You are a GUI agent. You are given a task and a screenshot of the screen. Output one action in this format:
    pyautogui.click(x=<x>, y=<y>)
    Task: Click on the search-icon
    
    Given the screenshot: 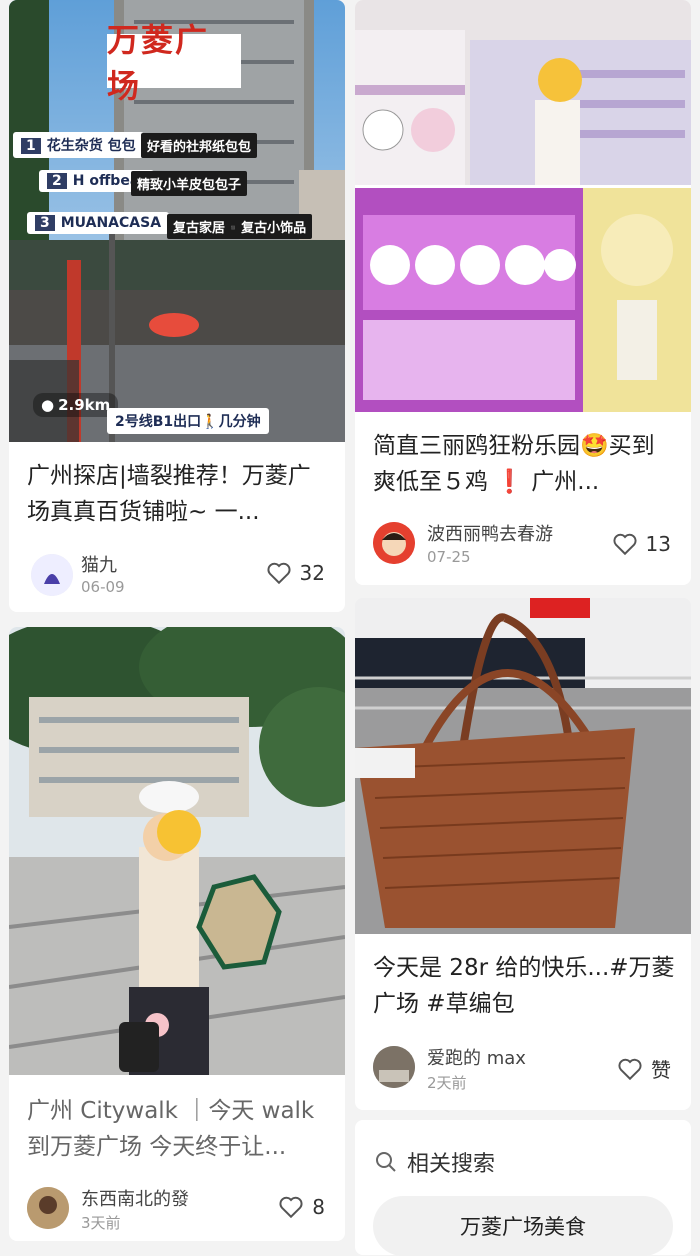 What is the action you would take?
    pyautogui.click(x=386, y=1162)
    